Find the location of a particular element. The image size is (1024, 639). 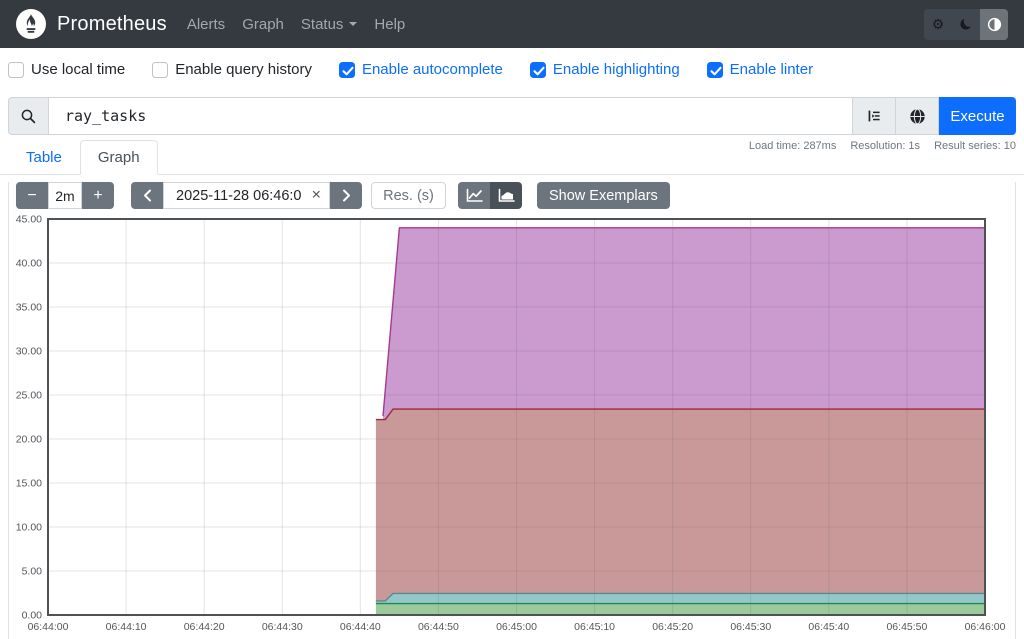

y-tick-label: 10.00 is located at coordinates (29, 528).